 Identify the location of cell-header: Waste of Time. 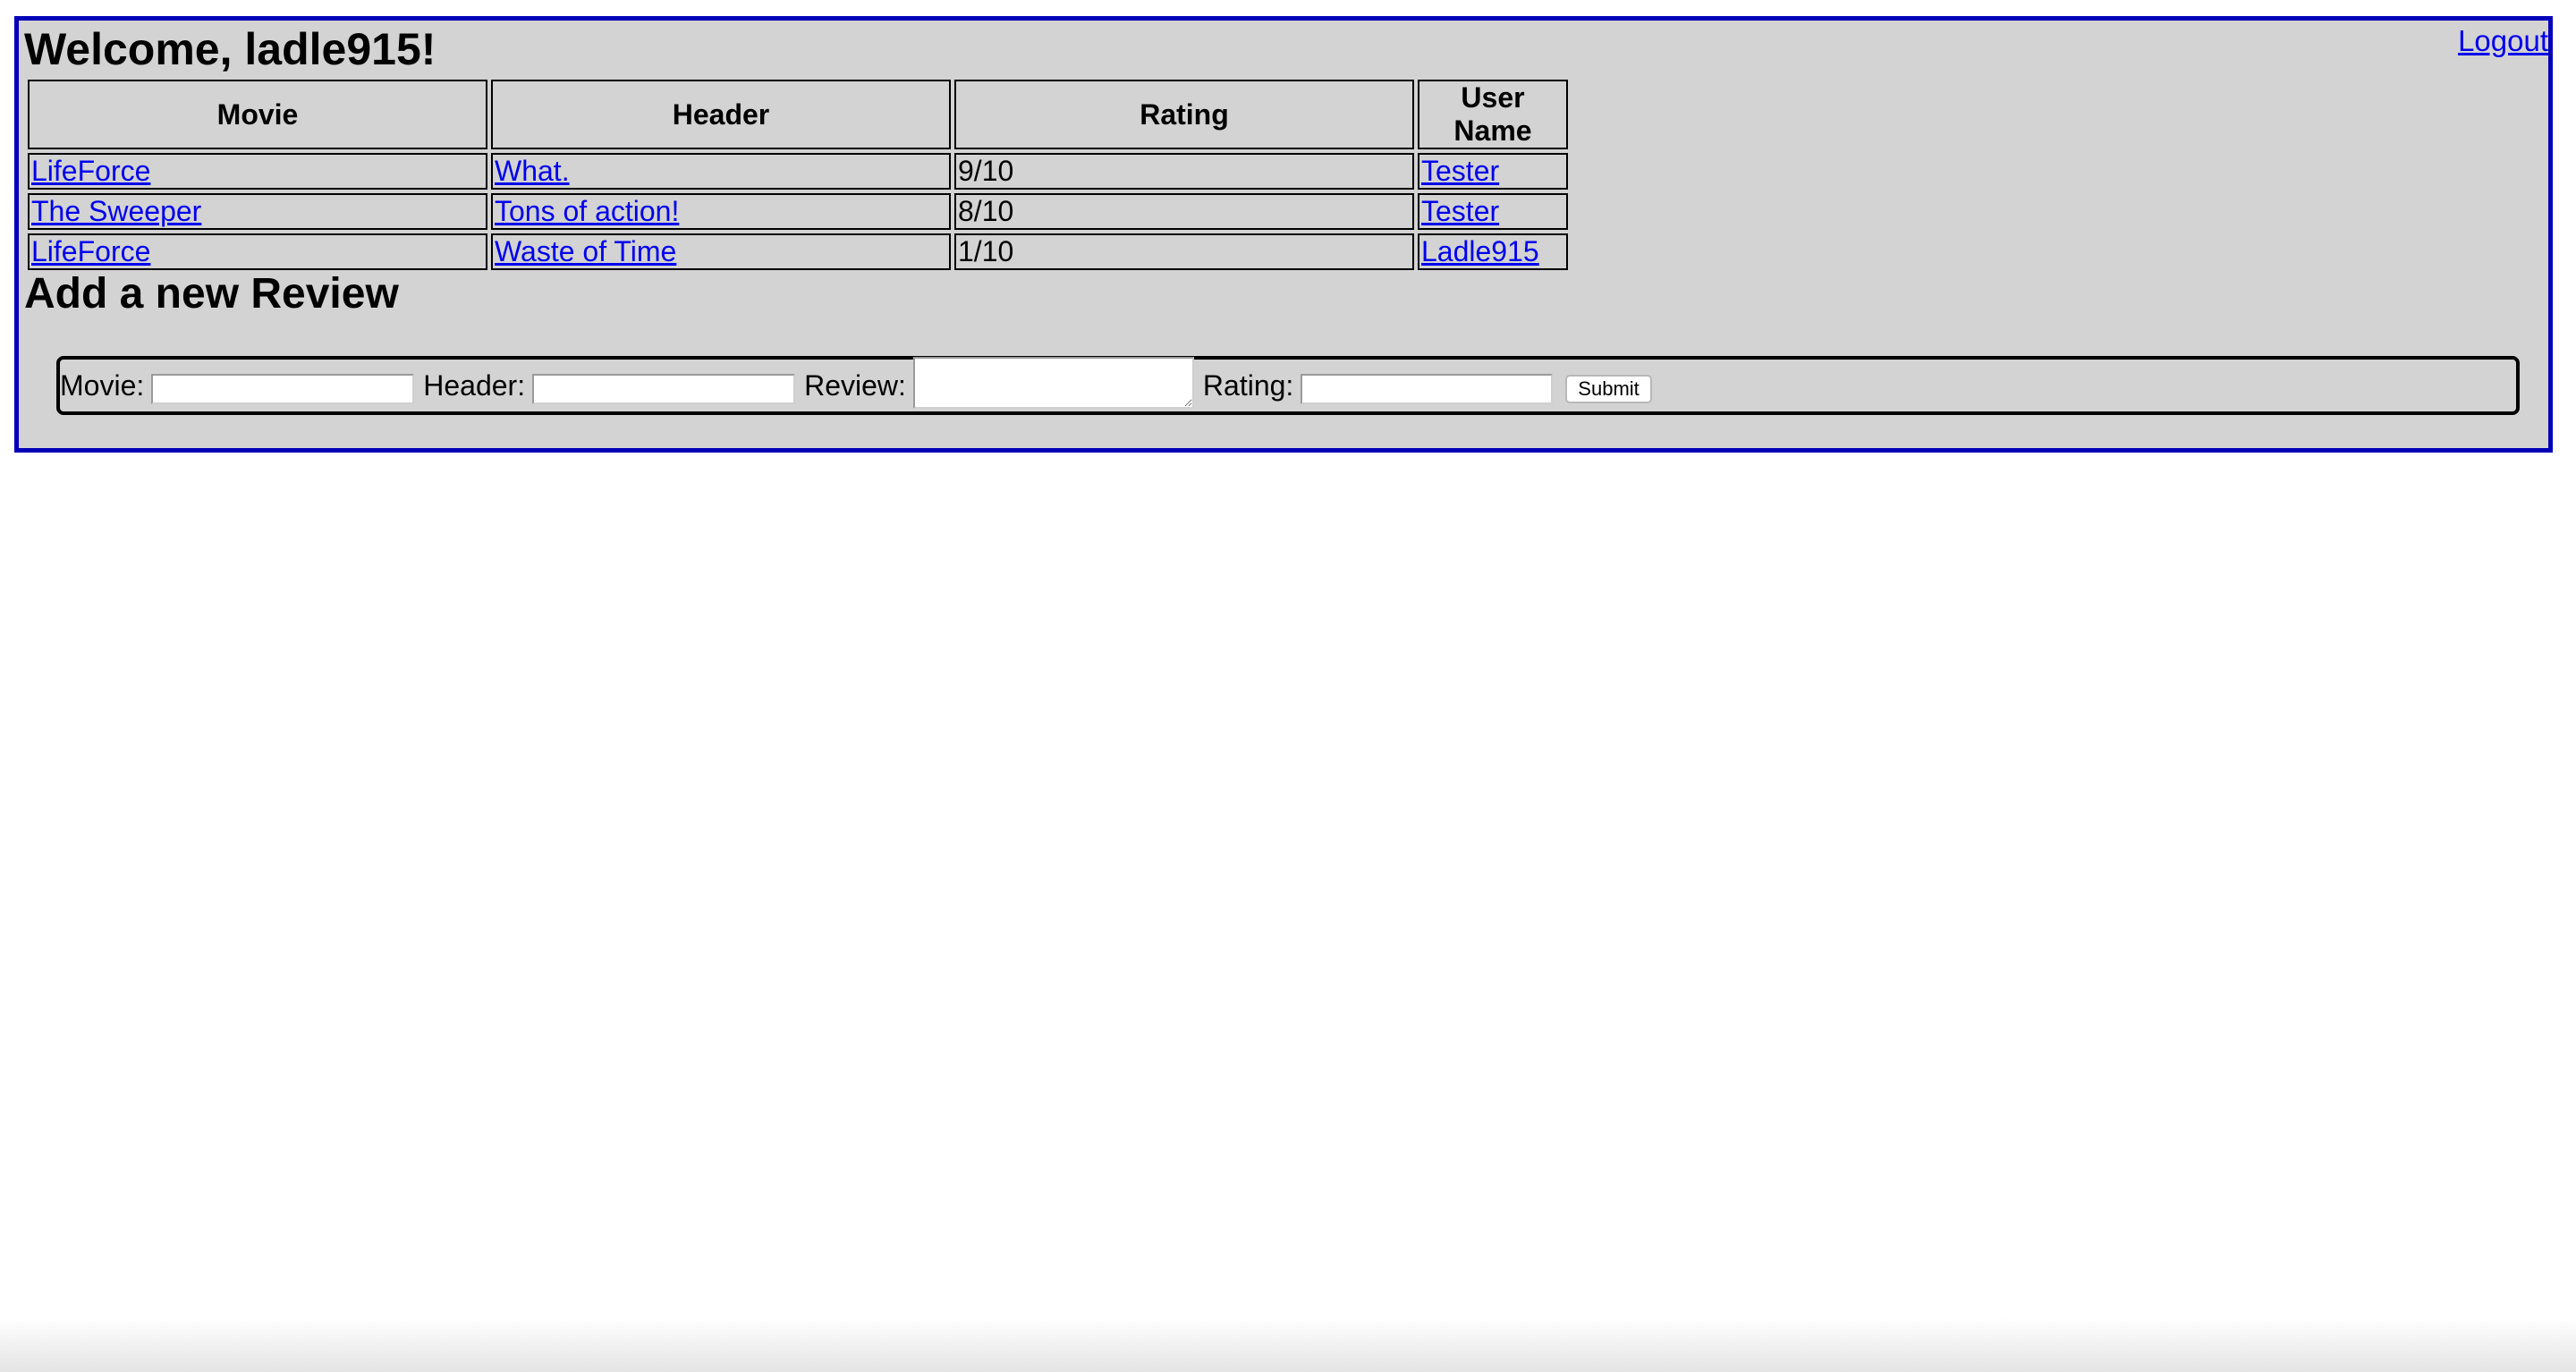
(721, 252).